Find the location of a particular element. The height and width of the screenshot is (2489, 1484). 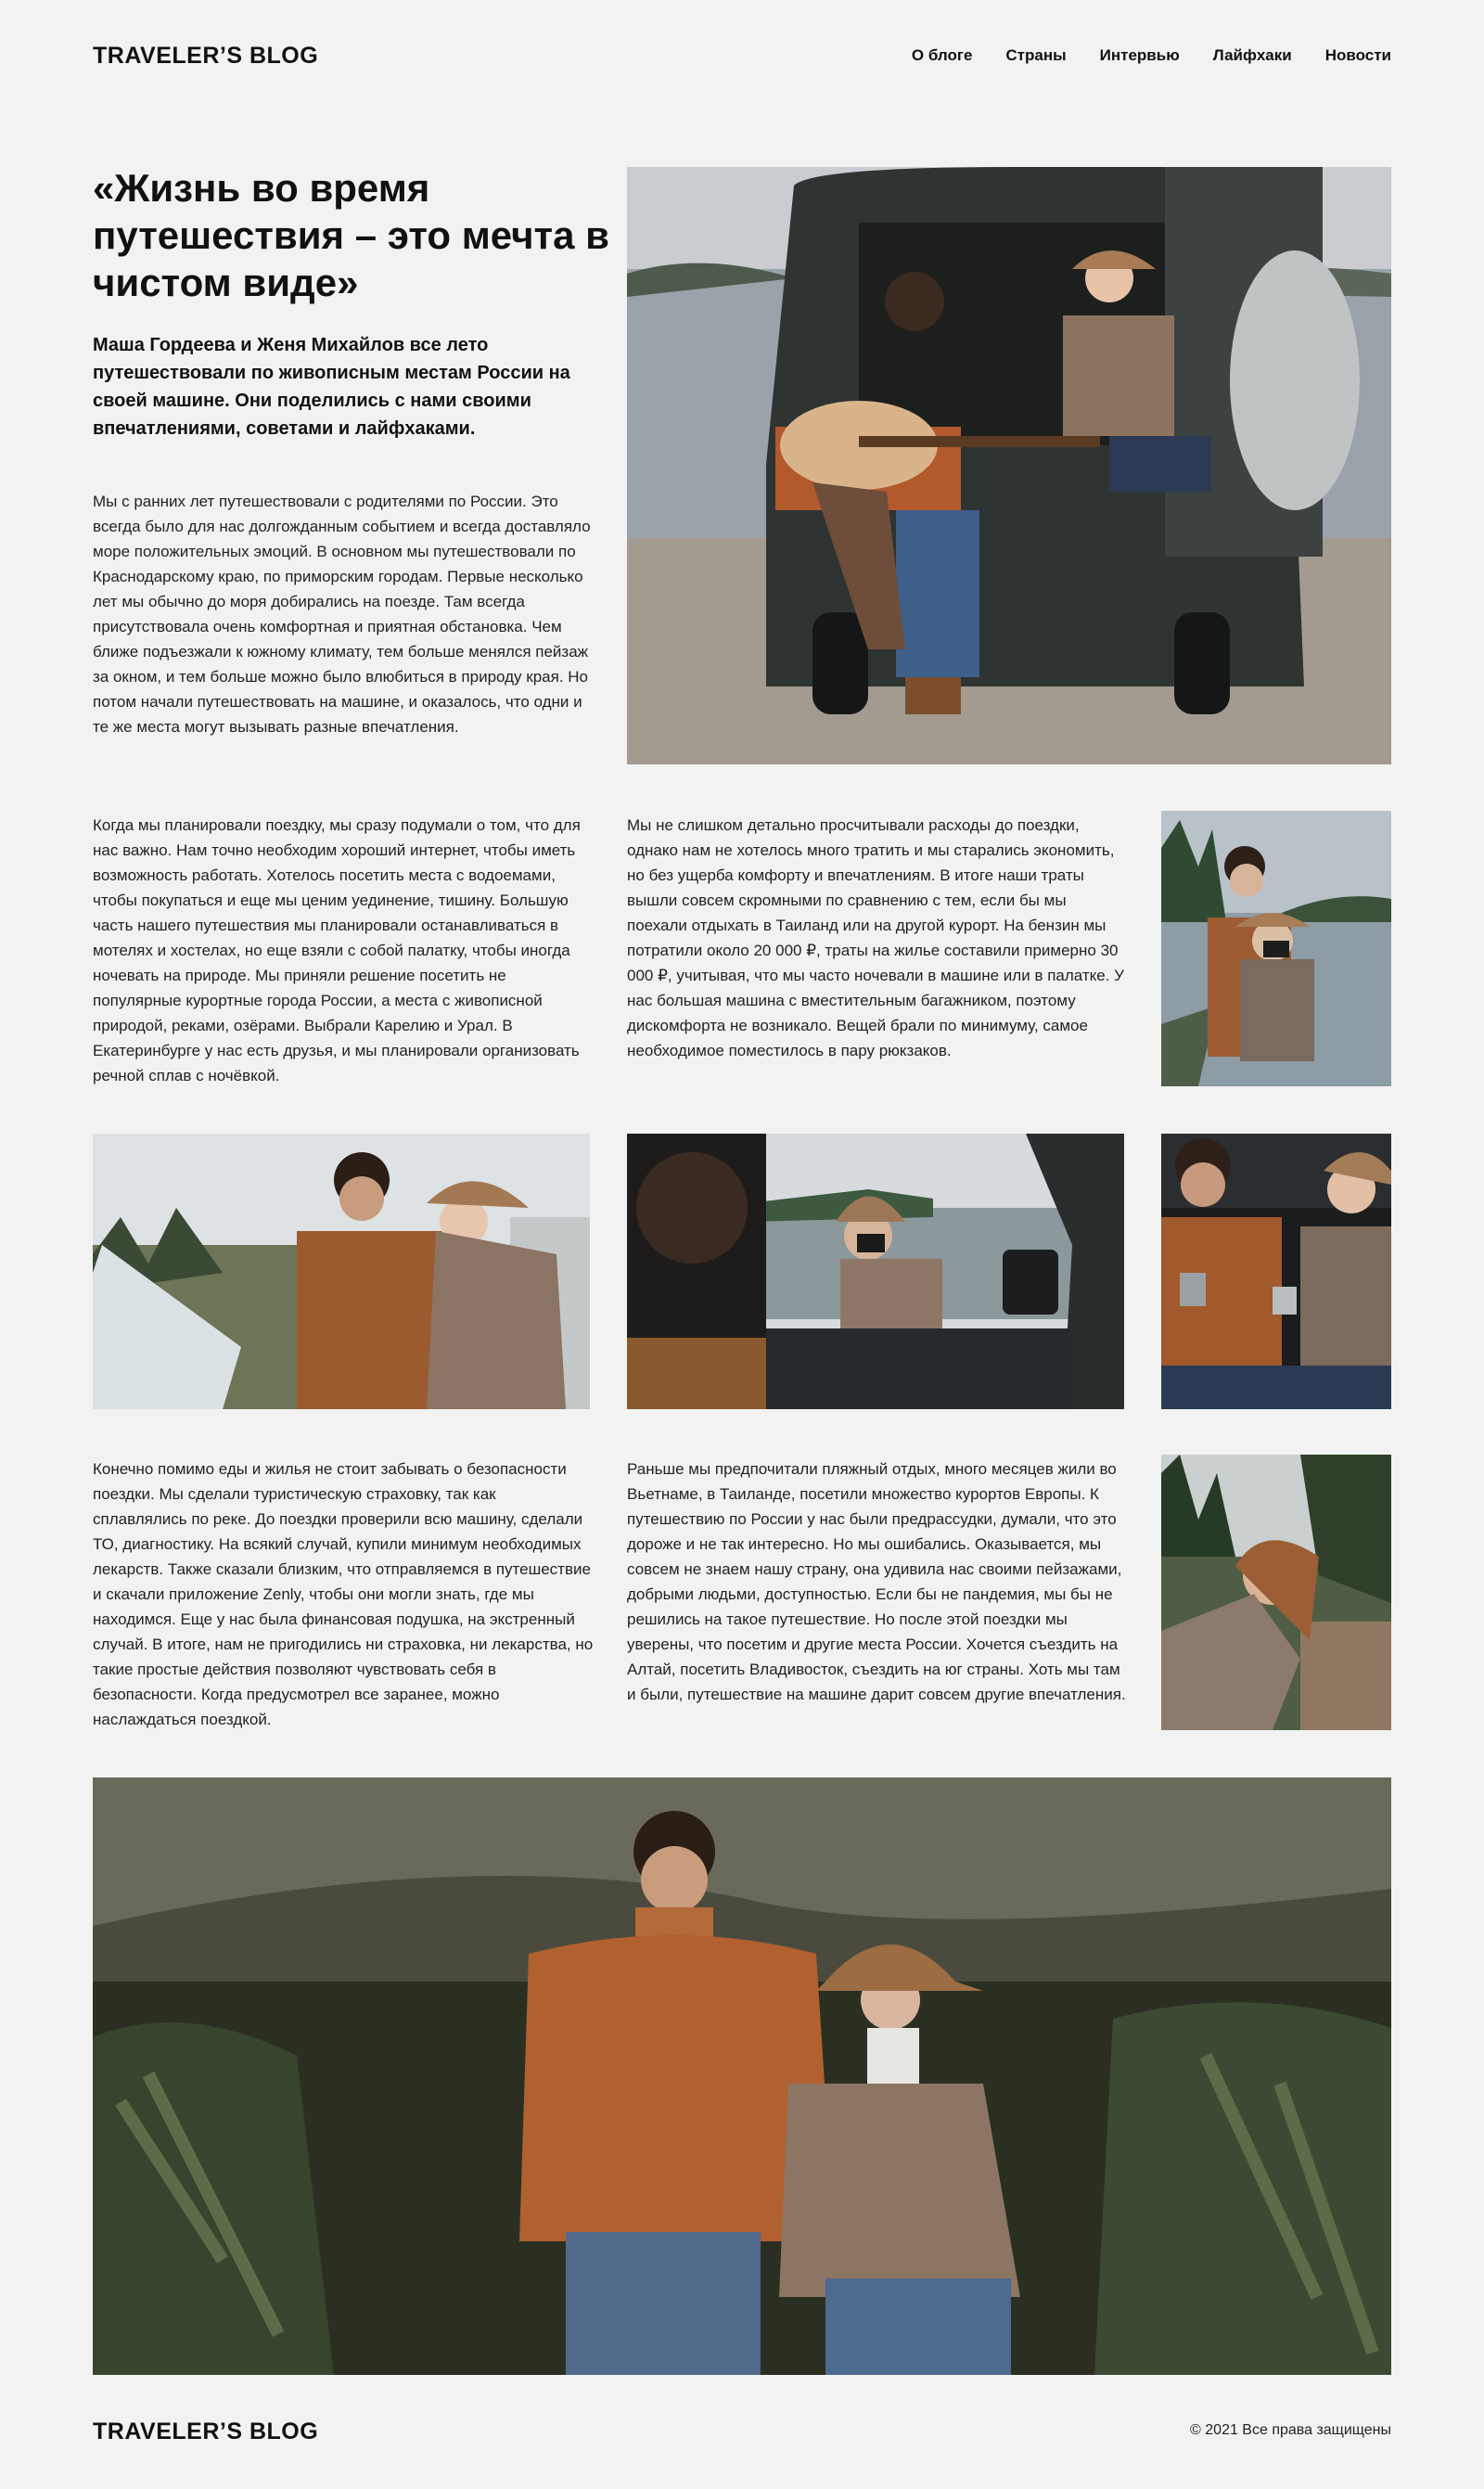

nav-item-countries: Страны is located at coordinates (1035, 55).